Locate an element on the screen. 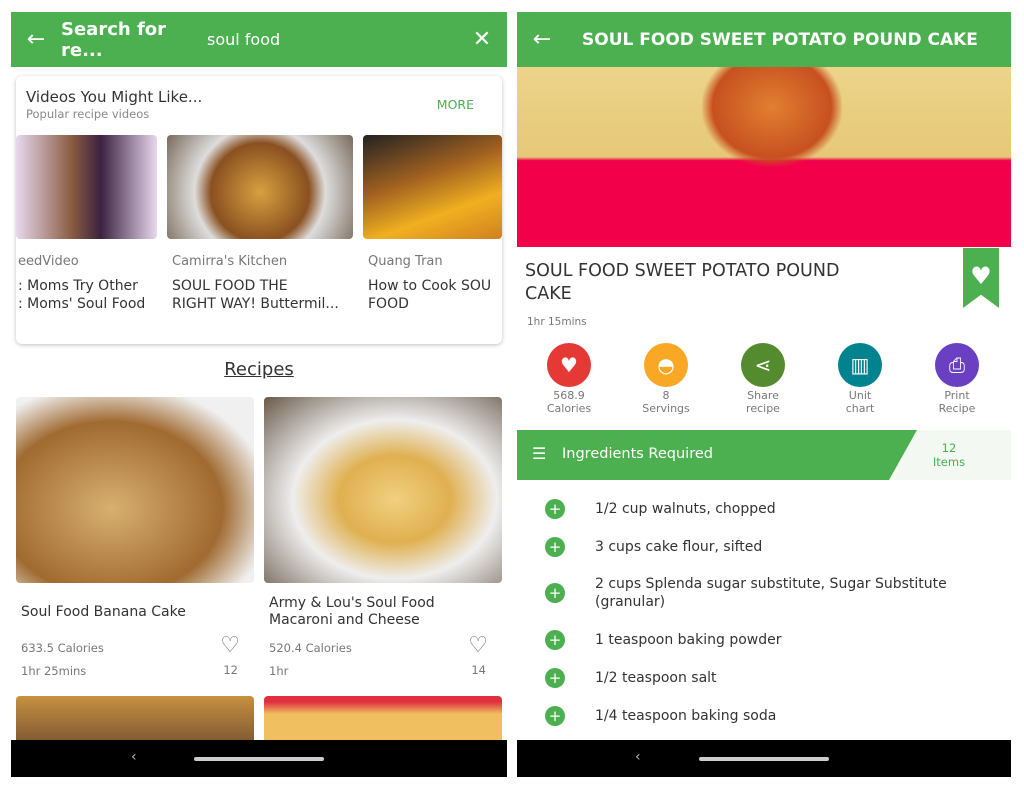 The height and width of the screenshot is (788, 1024). like-count: 14 is located at coordinates (478, 670).